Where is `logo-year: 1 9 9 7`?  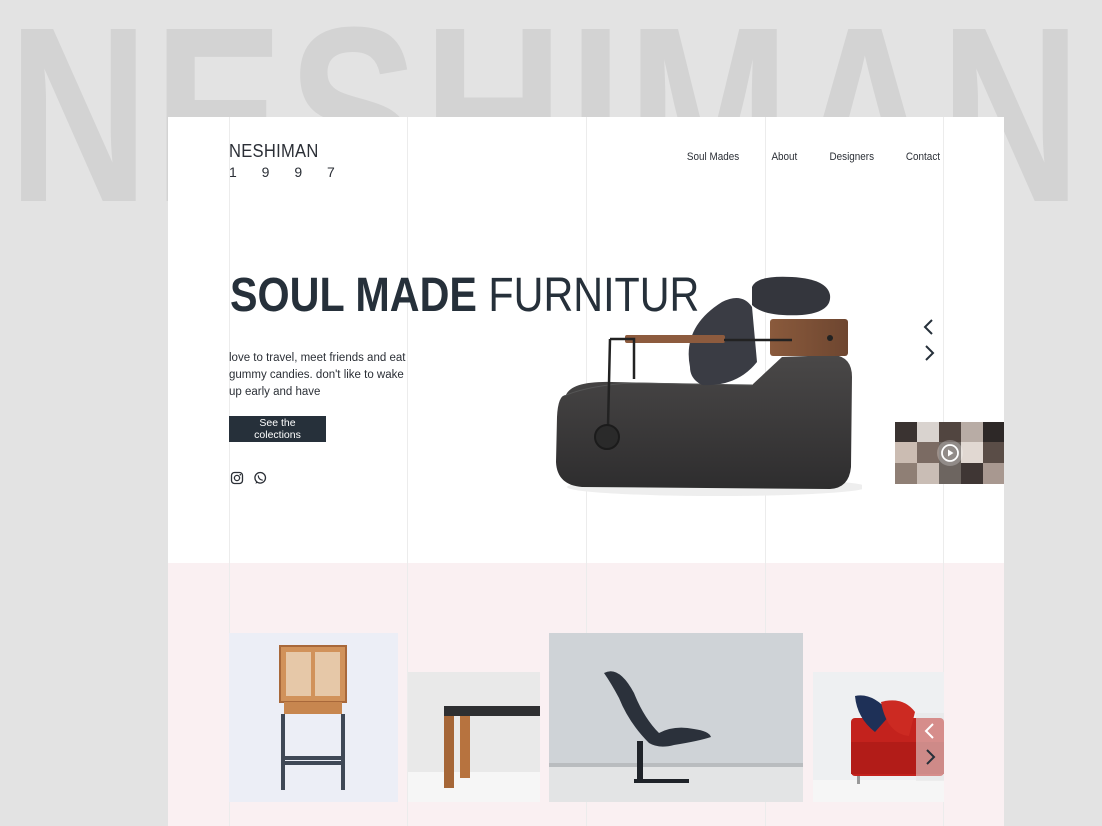 logo-year: 1 9 9 7 is located at coordinates (287, 172).